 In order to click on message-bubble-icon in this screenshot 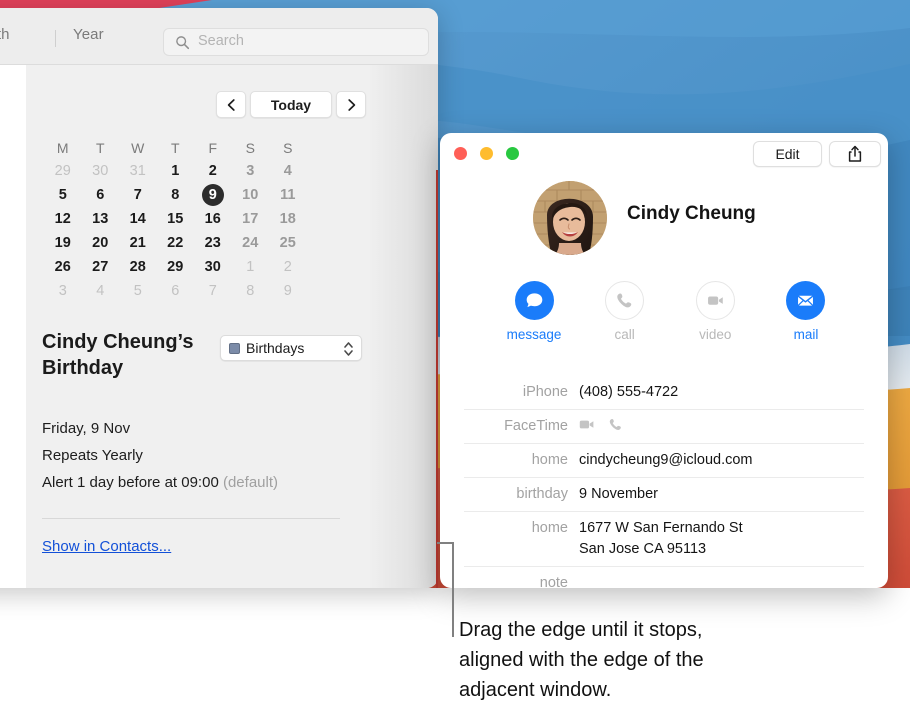, I will do `click(534, 300)`.